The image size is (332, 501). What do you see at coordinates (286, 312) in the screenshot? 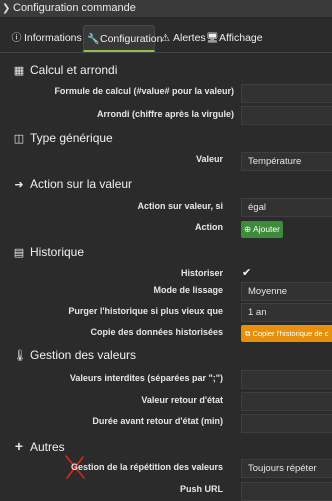
I see `purger-select: 1 an` at bounding box center [286, 312].